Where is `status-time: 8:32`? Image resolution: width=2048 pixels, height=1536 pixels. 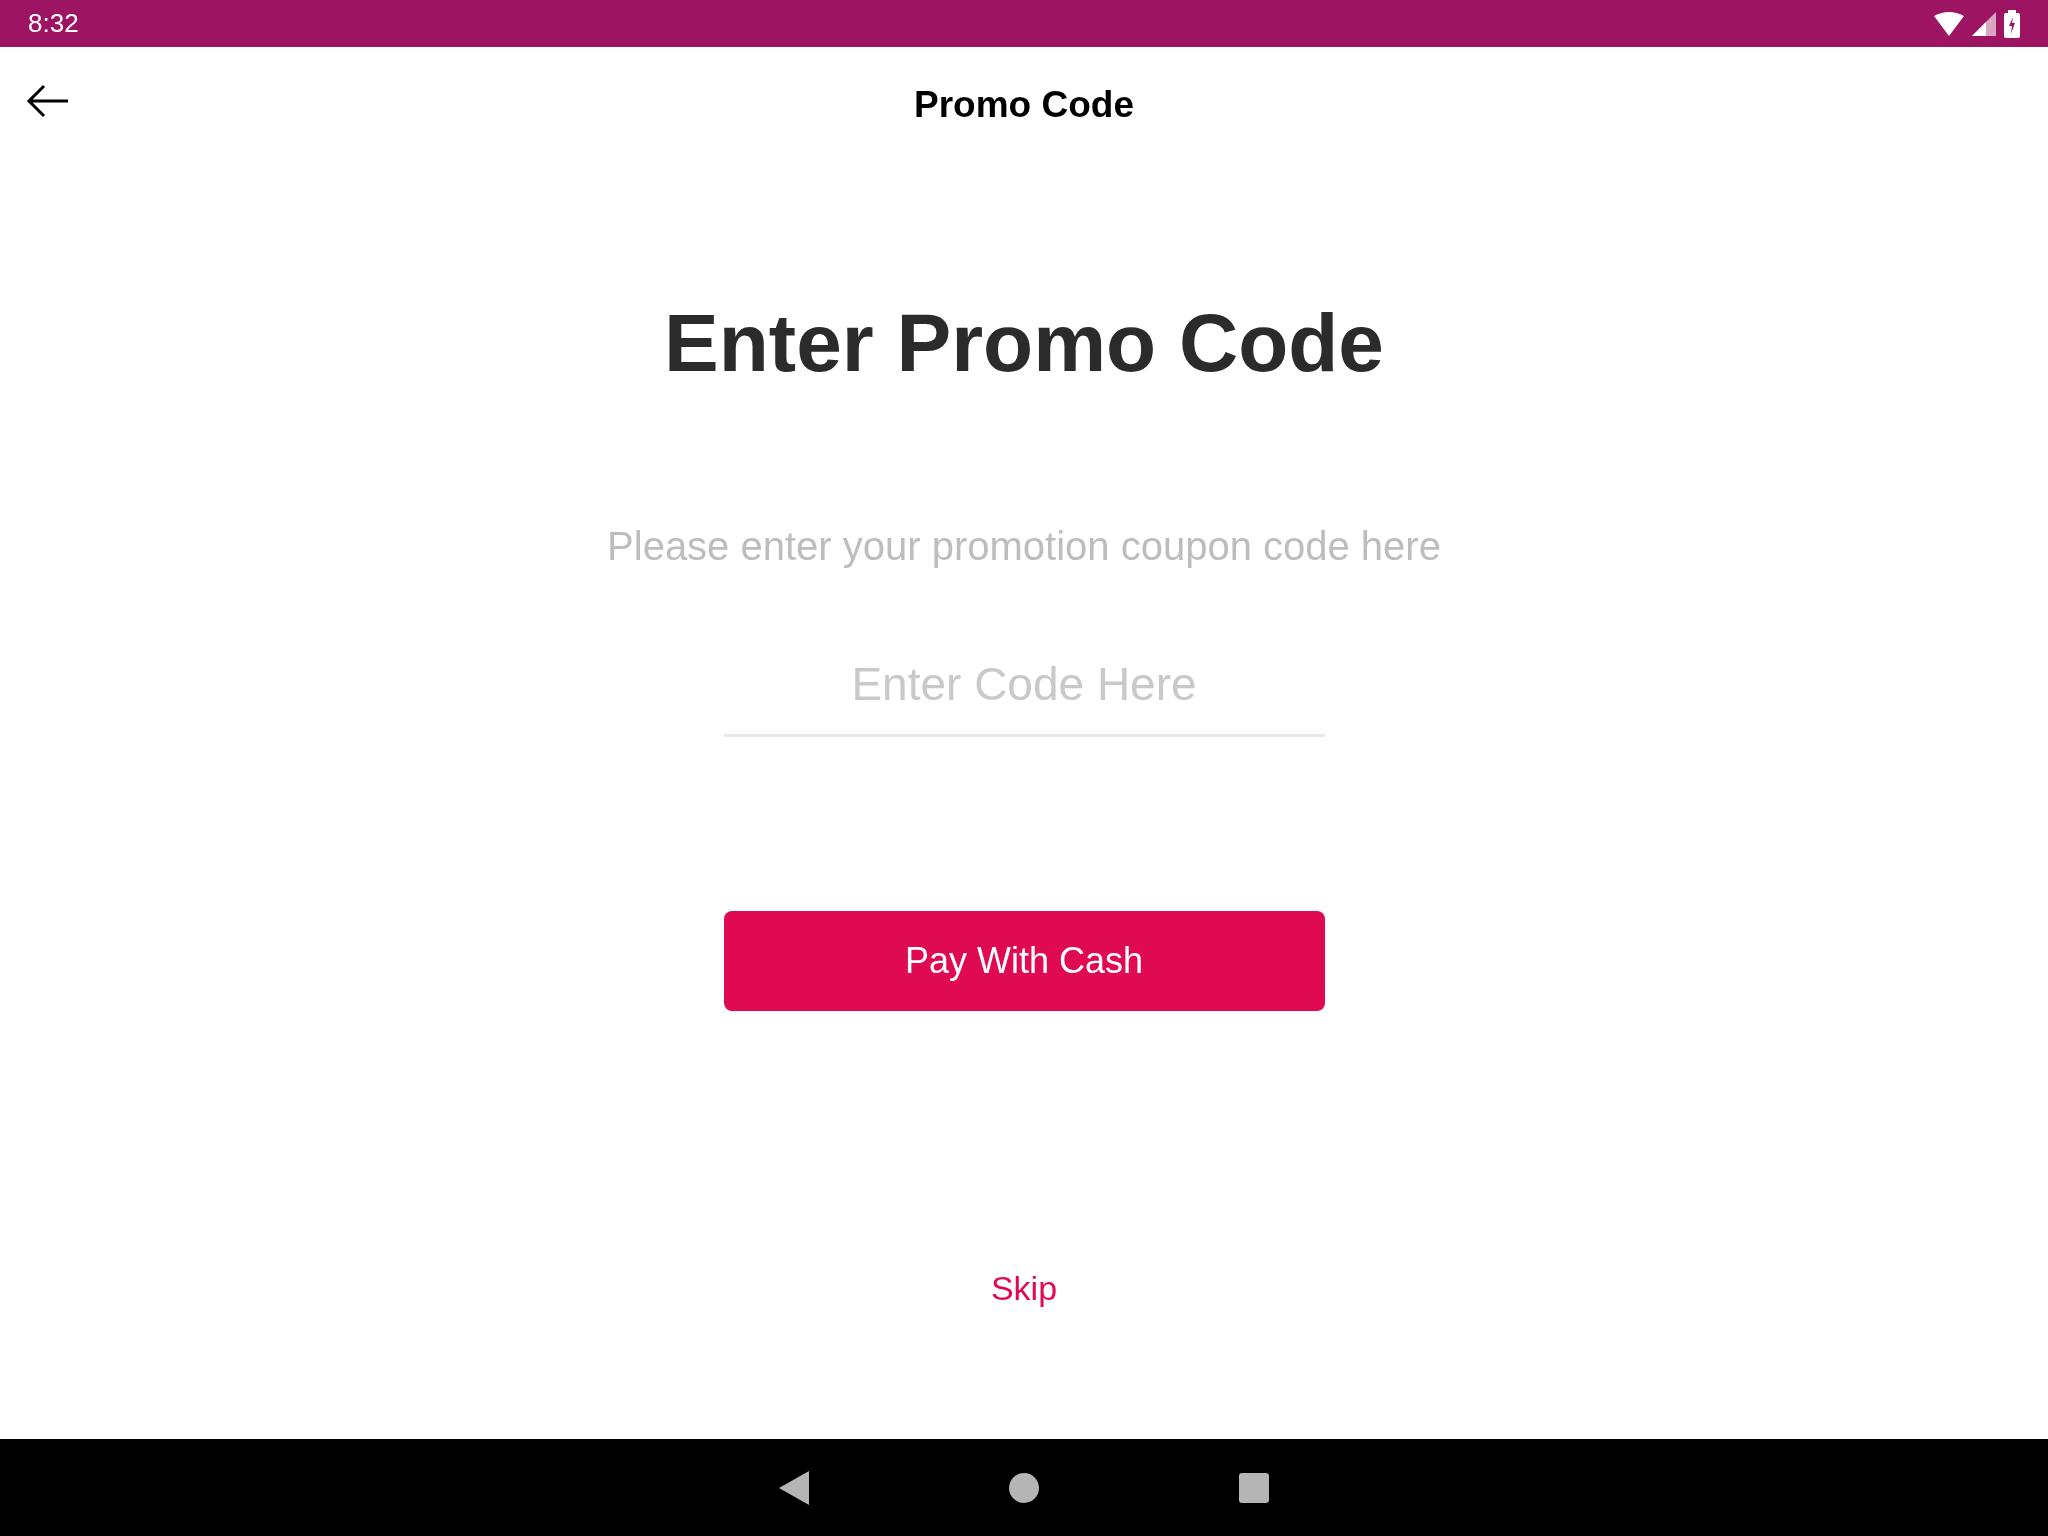
status-time: 8:32 is located at coordinates (53, 23).